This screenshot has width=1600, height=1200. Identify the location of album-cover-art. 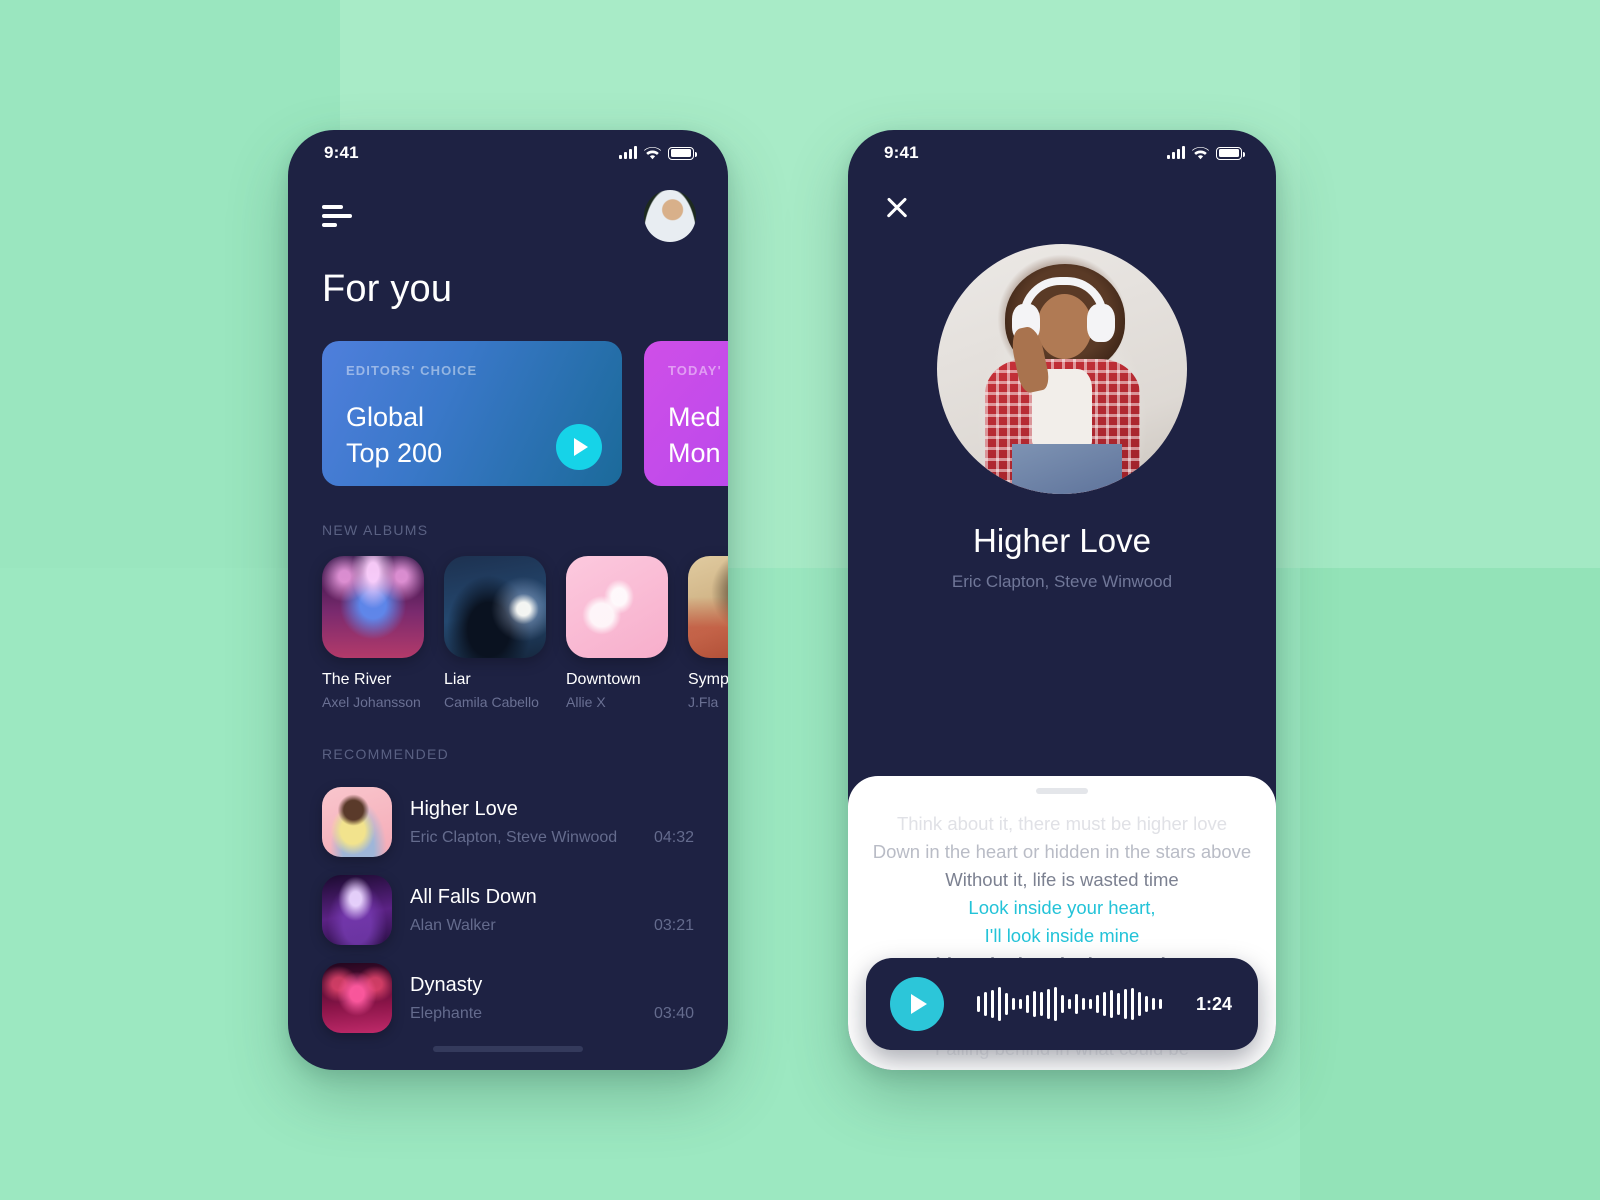
(1062, 369).